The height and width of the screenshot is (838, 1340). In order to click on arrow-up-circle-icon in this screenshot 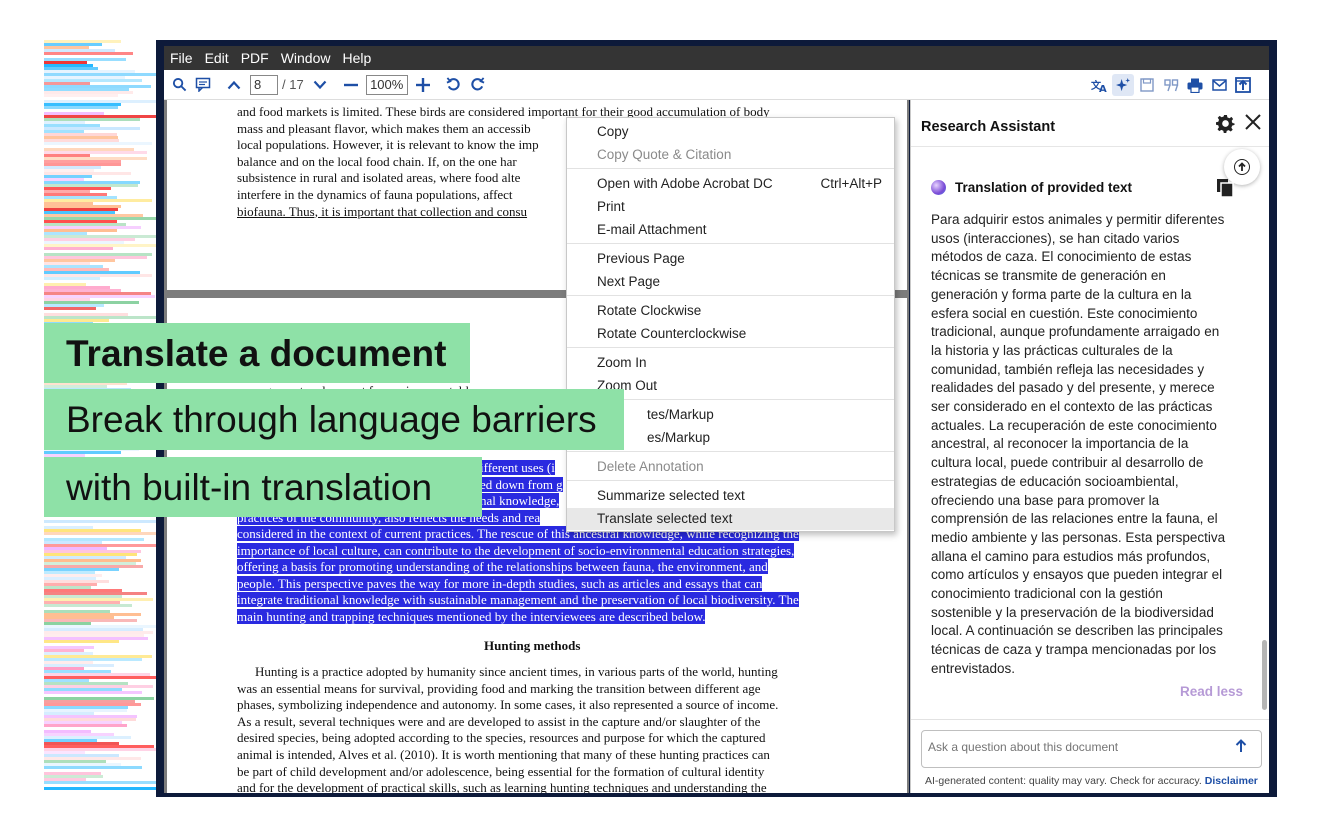, I will do `click(1242, 167)`.